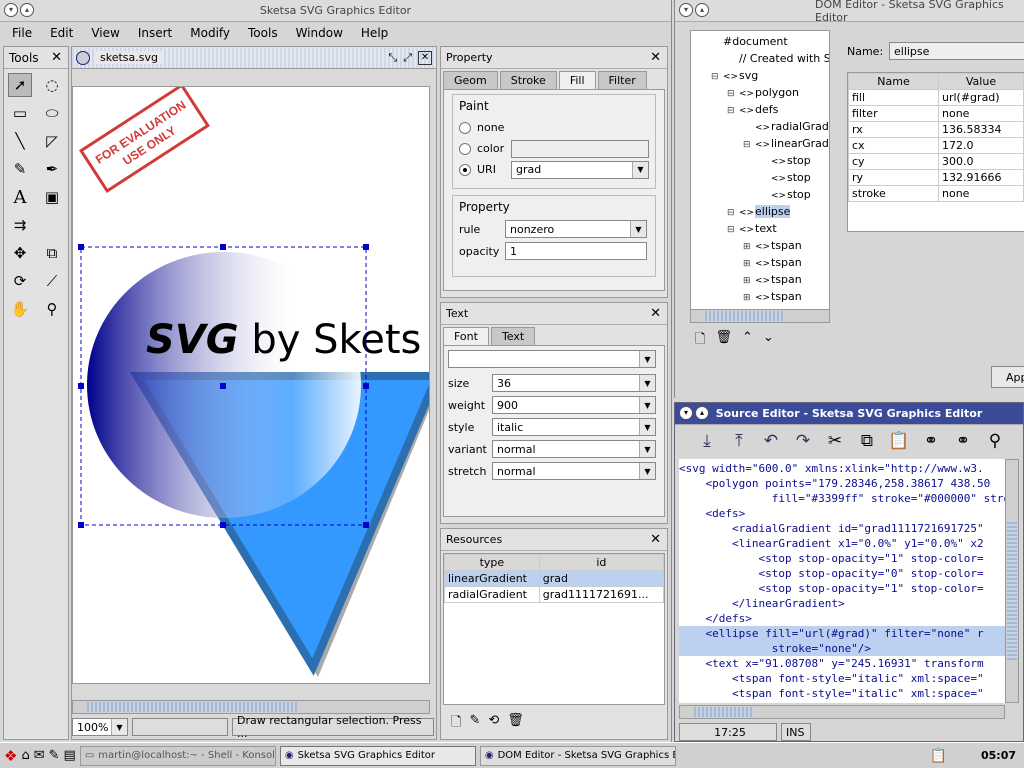  I want to click on weight-select: 900 ▼, so click(574, 405).